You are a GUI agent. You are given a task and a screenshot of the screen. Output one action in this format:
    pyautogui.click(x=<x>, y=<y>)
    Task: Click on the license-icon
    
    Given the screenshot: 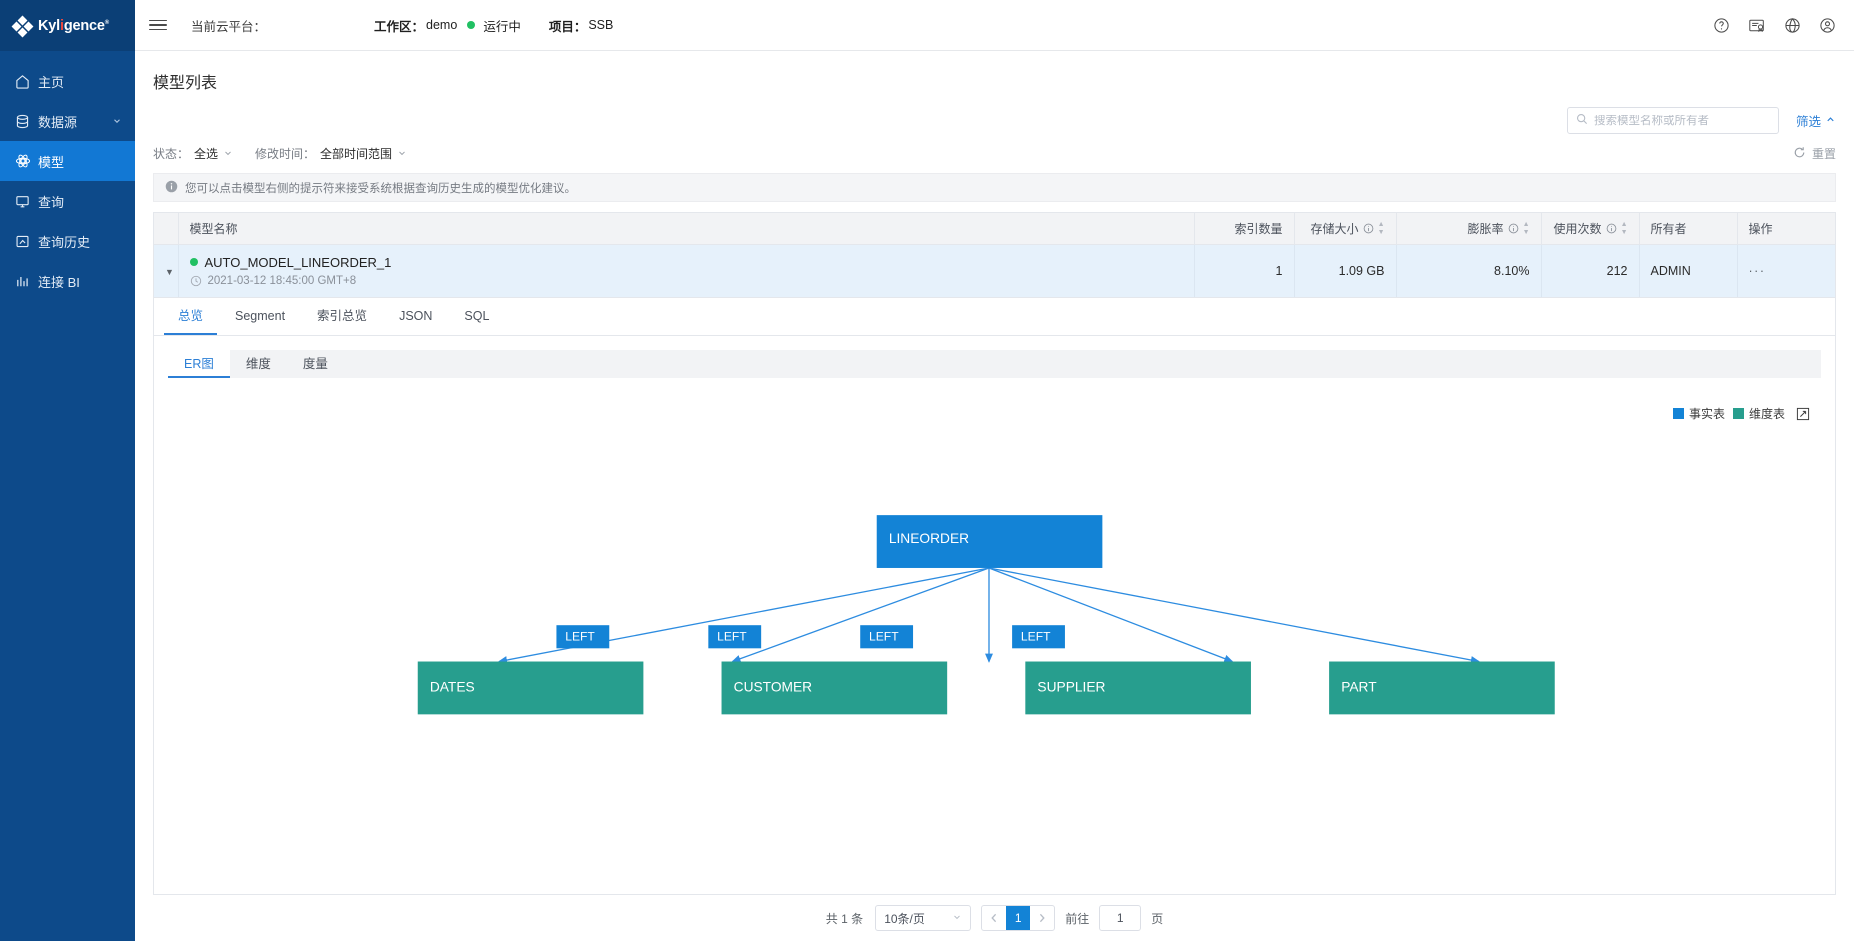 What is the action you would take?
    pyautogui.click(x=1757, y=25)
    